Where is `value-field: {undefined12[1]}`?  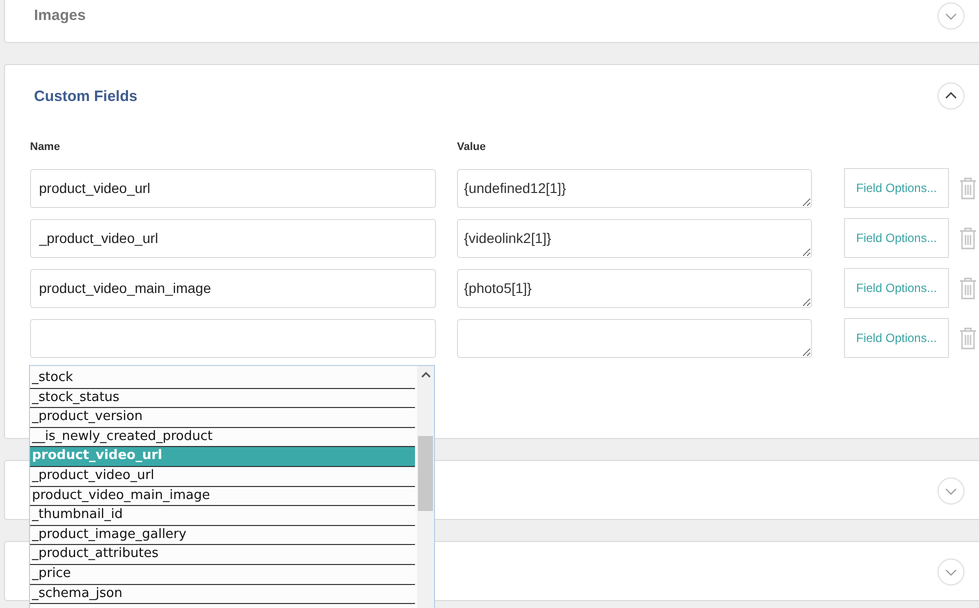
value-field: {undefined12[1]} is located at coordinates (634, 188).